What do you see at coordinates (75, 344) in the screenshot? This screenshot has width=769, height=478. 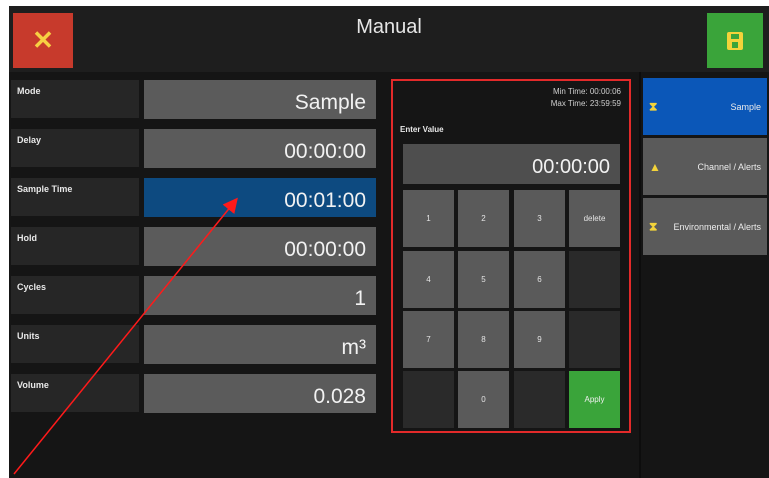 I see `field-label-units: Units` at bounding box center [75, 344].